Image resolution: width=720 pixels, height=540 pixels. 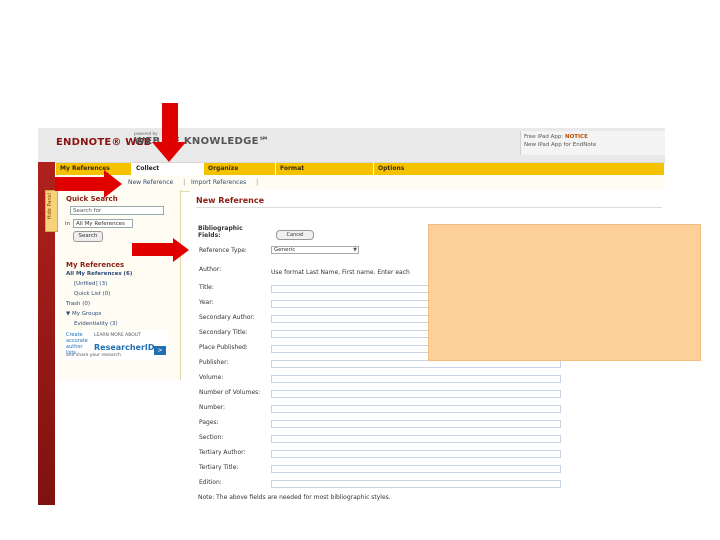 What do you see at coordinates (83, 314) in the screenshot?
I see `my-groups-link: ▼ My Groups` at bounding box center [83, 314].